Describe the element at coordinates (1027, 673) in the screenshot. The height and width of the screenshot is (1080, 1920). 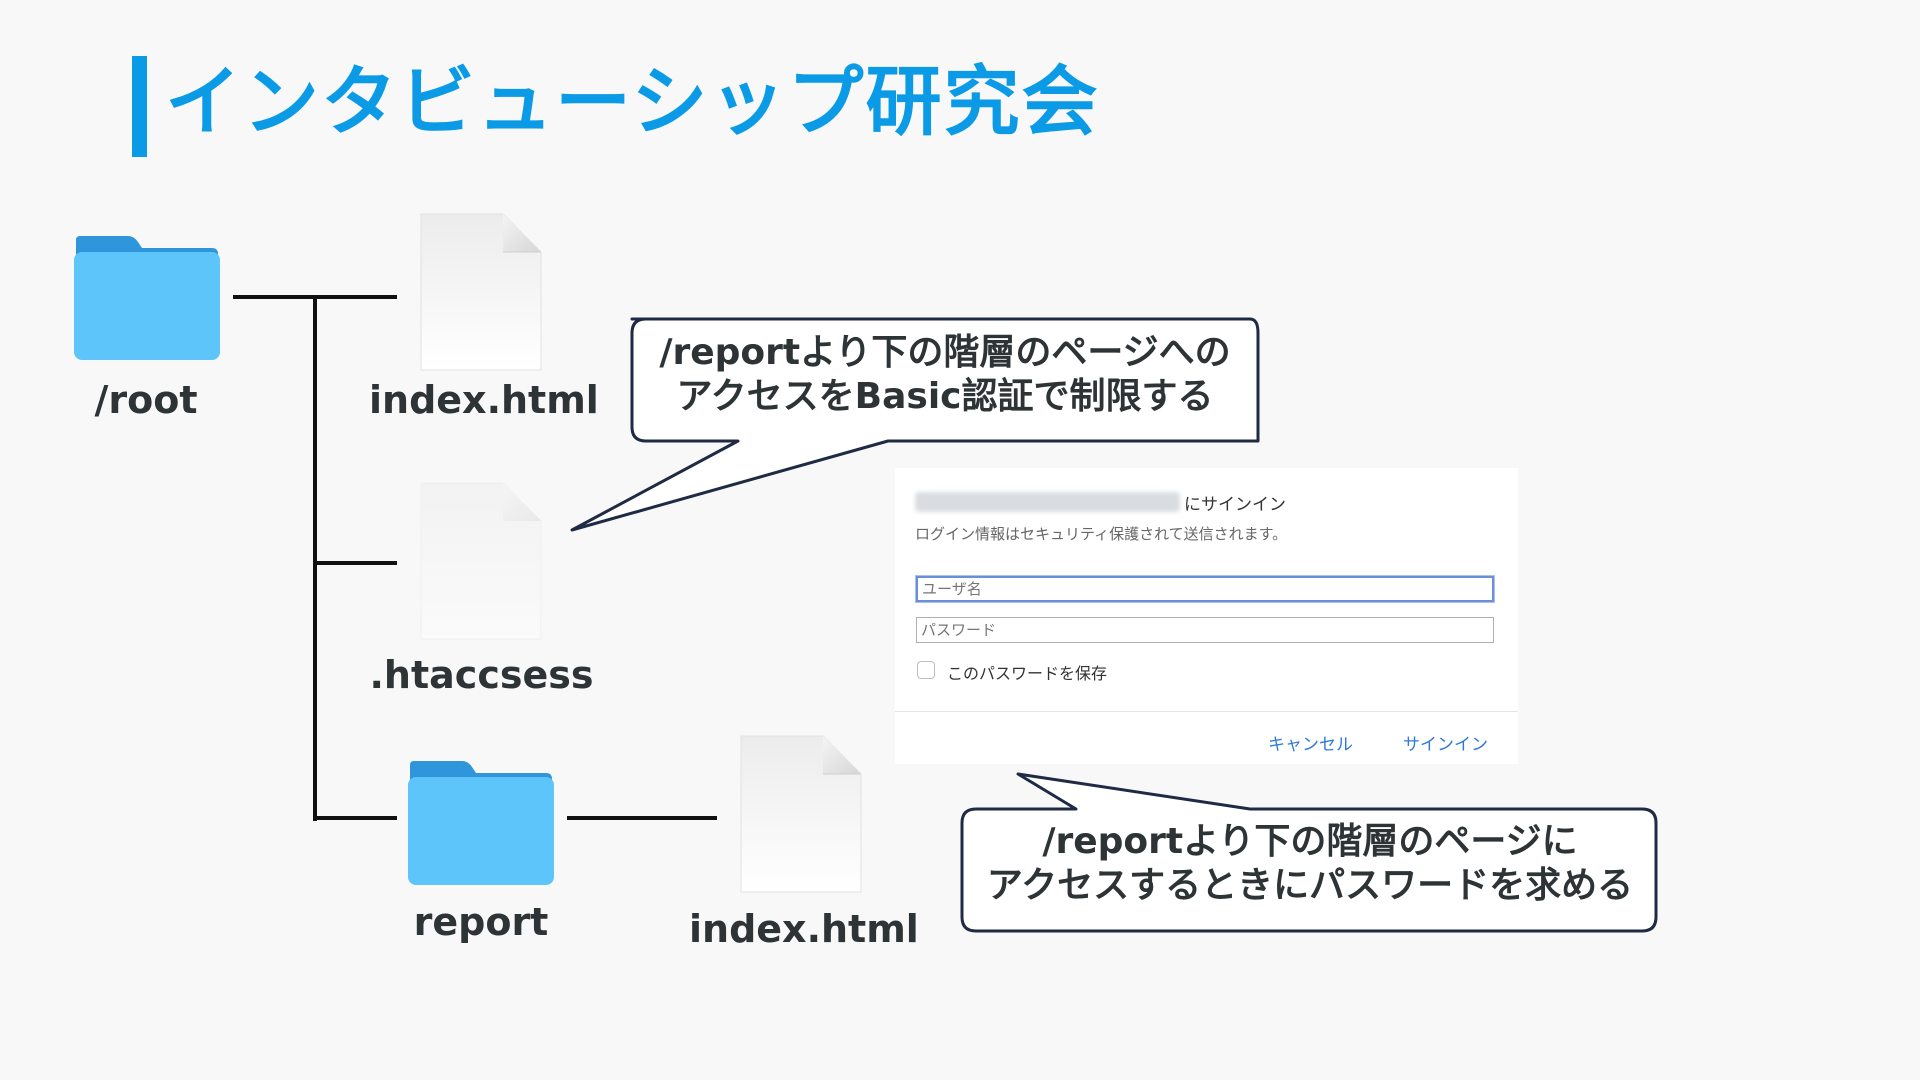
I see `save-password-label: このパスワードを保存` at that location.